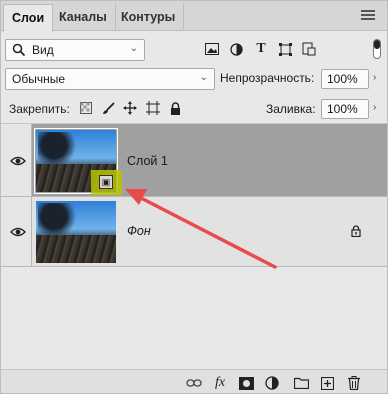  I want to click on filter-kind-label: Вид, so click(43, 50).